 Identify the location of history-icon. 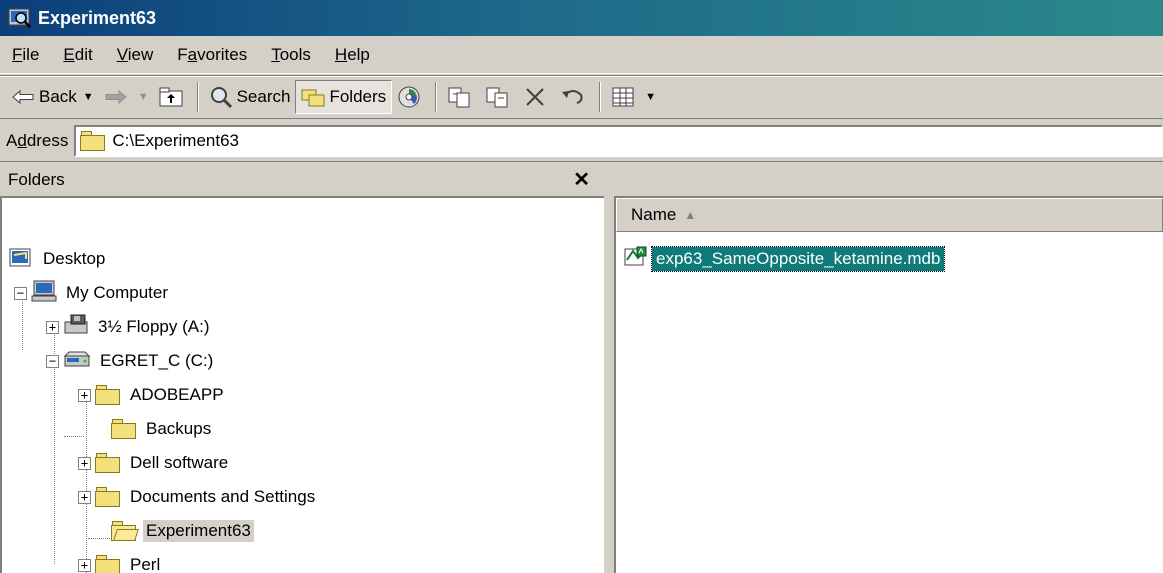
(409, 97).